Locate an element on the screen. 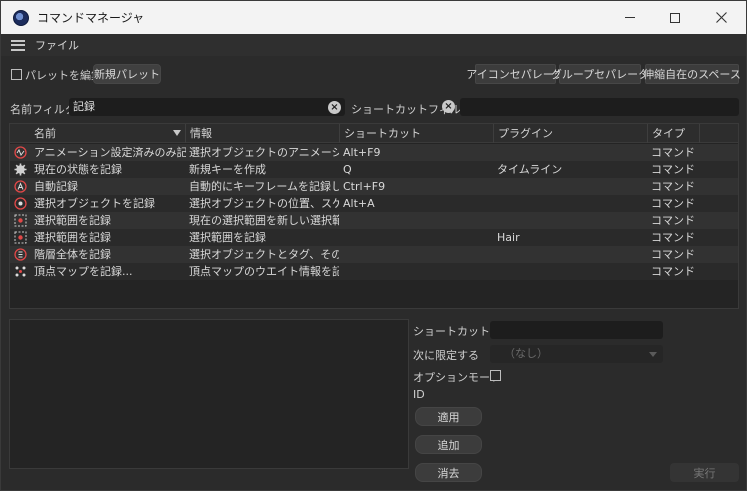  cell-shortcut: Alt+A is located at coordinates (359, 203).